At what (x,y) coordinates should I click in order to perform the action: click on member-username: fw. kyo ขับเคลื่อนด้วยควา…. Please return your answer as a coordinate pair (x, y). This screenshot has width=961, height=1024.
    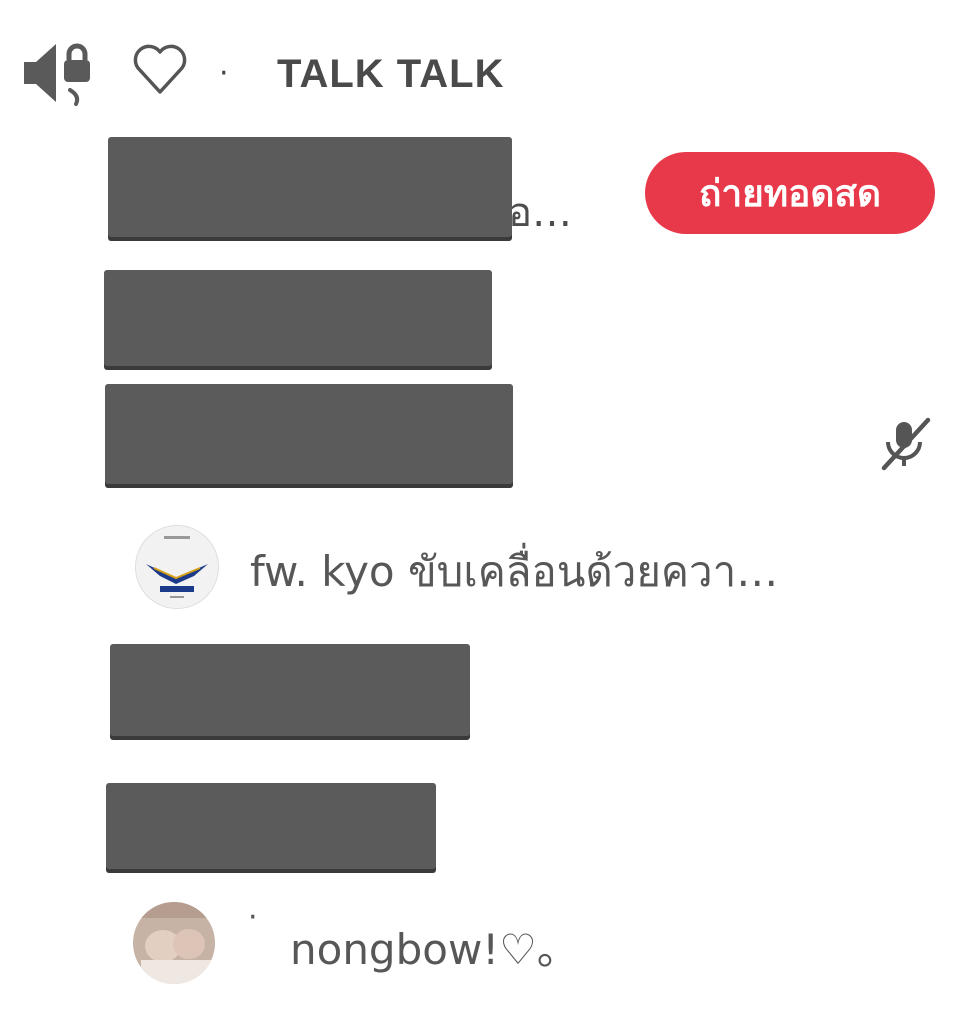
    Looking at the image, I should click on (514, 571).